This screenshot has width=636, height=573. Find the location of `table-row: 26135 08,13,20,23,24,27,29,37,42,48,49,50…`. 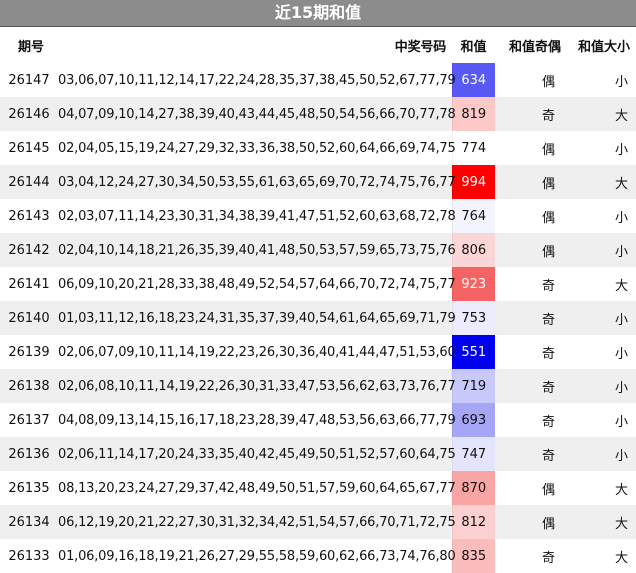

table-row: 26135 08,13,20,23,24,27,29,37,42,48,49,50… is located at coordinates (318, 488).